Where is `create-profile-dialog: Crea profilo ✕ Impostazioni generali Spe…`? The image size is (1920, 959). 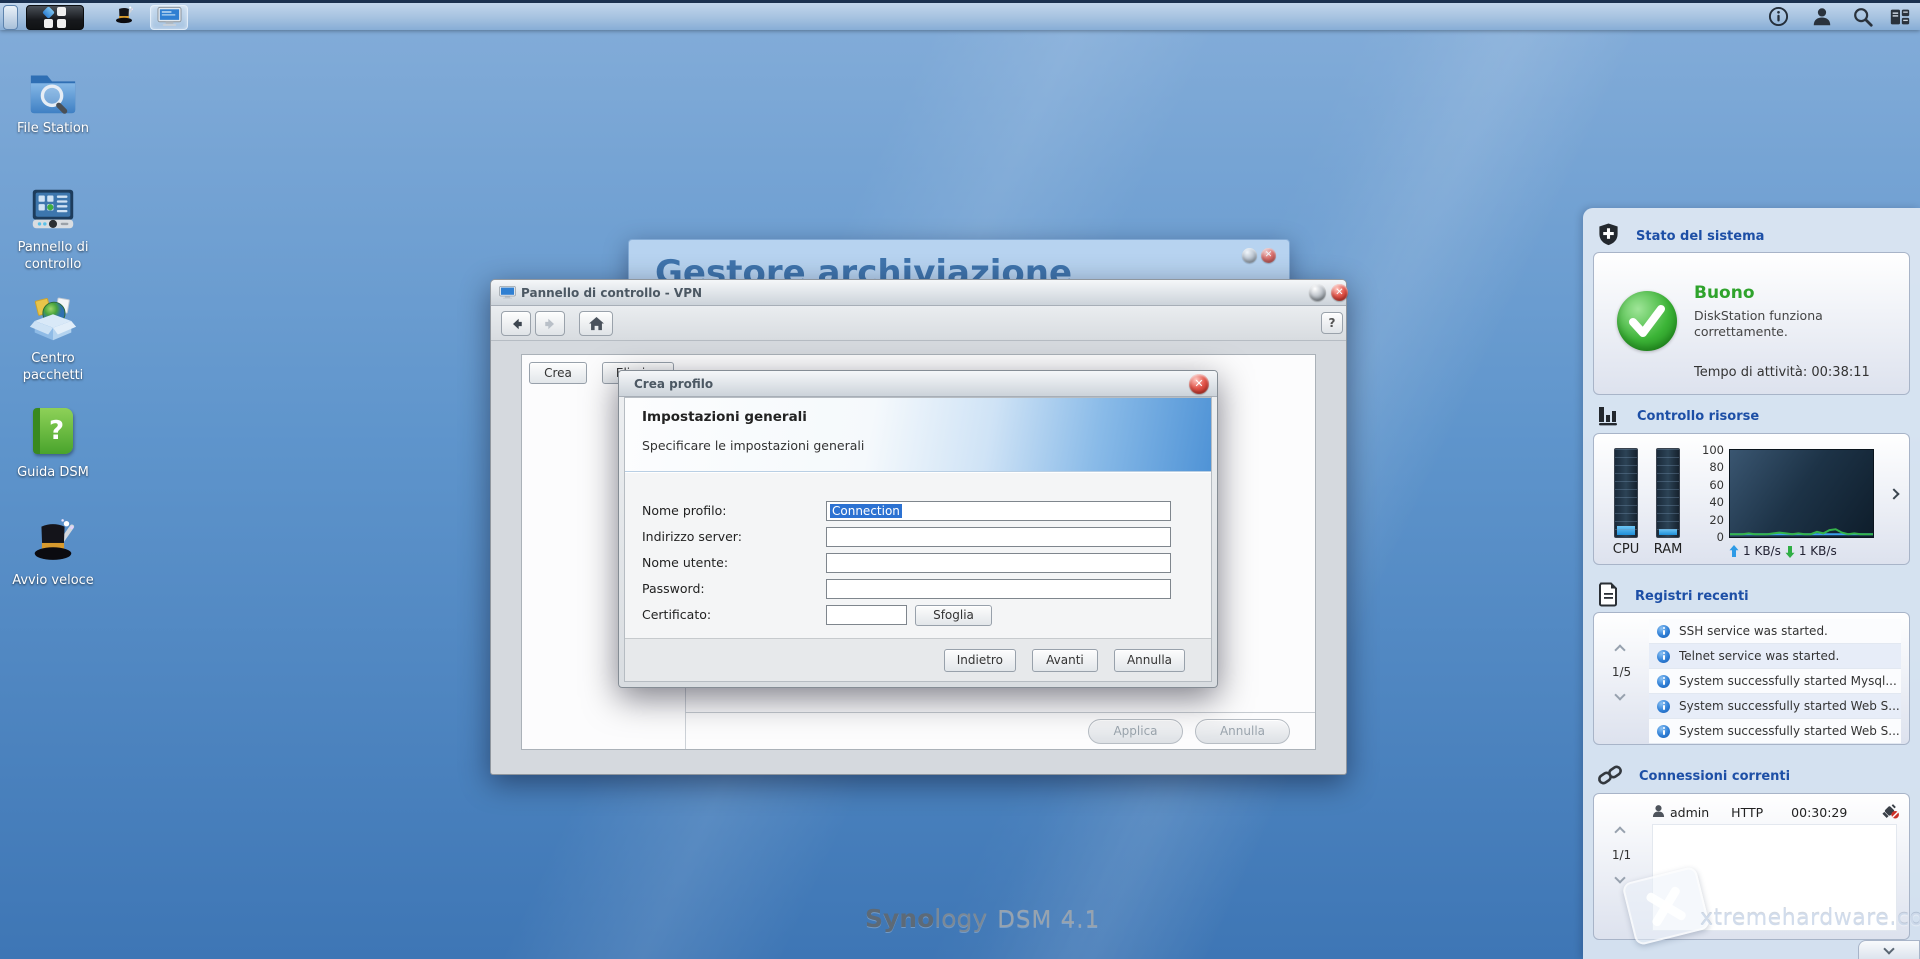 create-profile-dialog: Crea profilo ✕ Impostazioni generali Spe… is located at coordinates (918, 529).